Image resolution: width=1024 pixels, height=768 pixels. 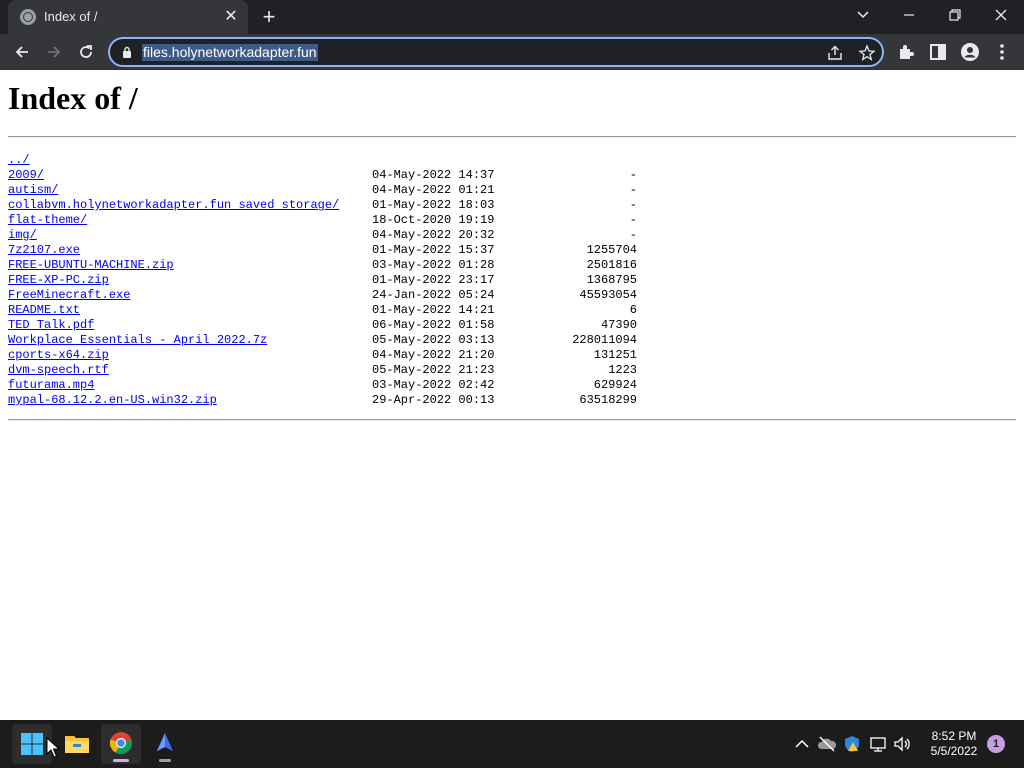 I want to click on minimize-icon, so click(x=909, y=15).